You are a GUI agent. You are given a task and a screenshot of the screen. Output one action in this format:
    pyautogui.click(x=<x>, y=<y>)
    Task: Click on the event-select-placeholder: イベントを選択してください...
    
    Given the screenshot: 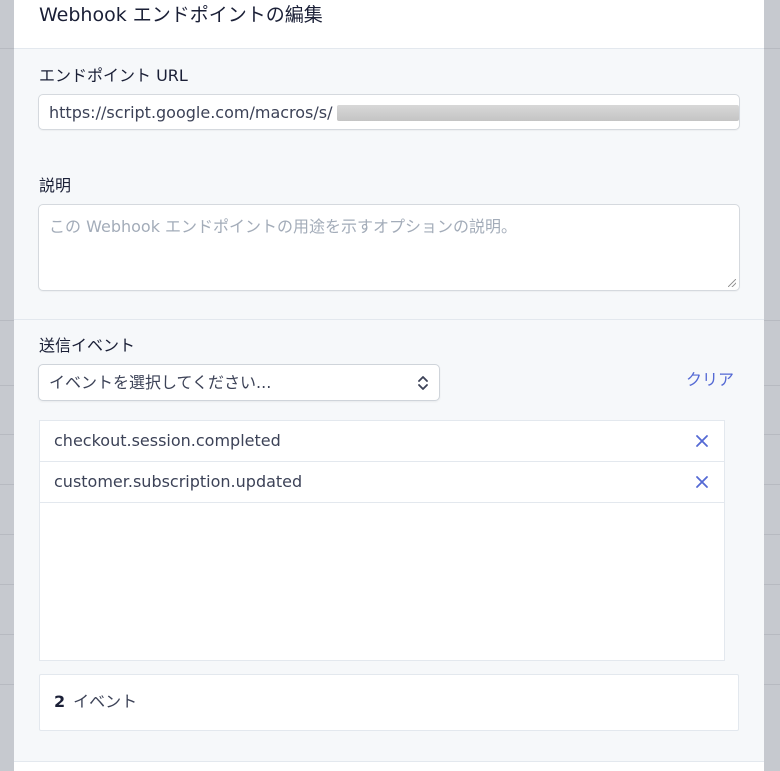 What is the action you would take?
    pyautogui.click(x=160, y=382)
    